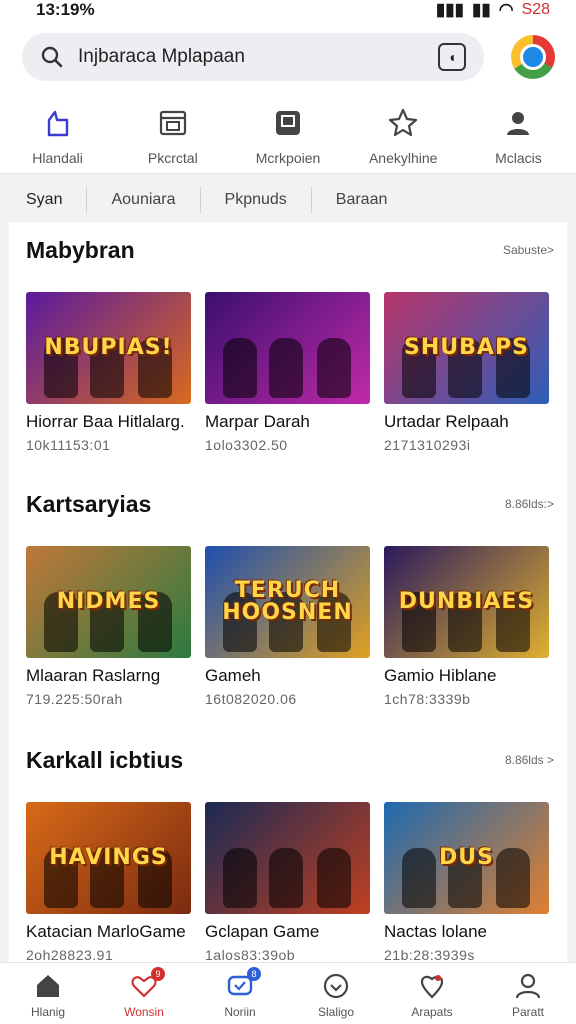 The image size is (576, 1024). What do you see at coordinates (93, 675) in the screenshot?
I see `game-title: Mlaaran Raslarng` at bounding box center [93, 675].